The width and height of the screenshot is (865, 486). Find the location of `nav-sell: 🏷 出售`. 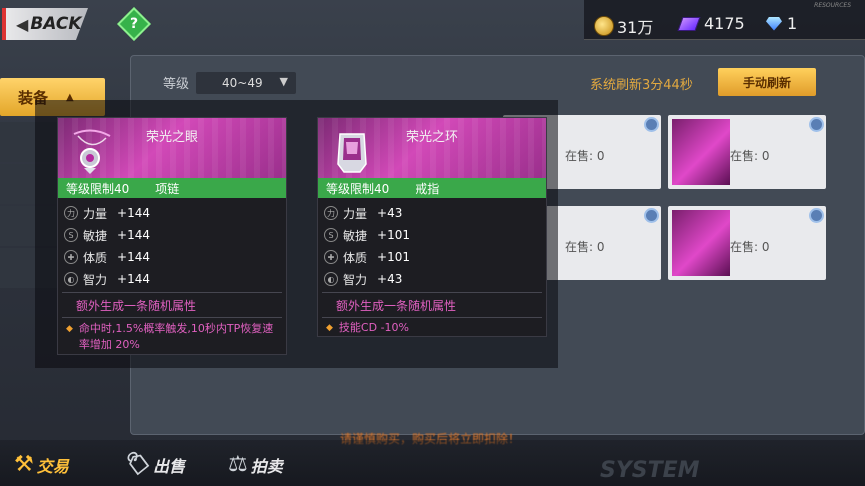

nav-sell: 🏷 出售 is located at coordinates (153, 464).